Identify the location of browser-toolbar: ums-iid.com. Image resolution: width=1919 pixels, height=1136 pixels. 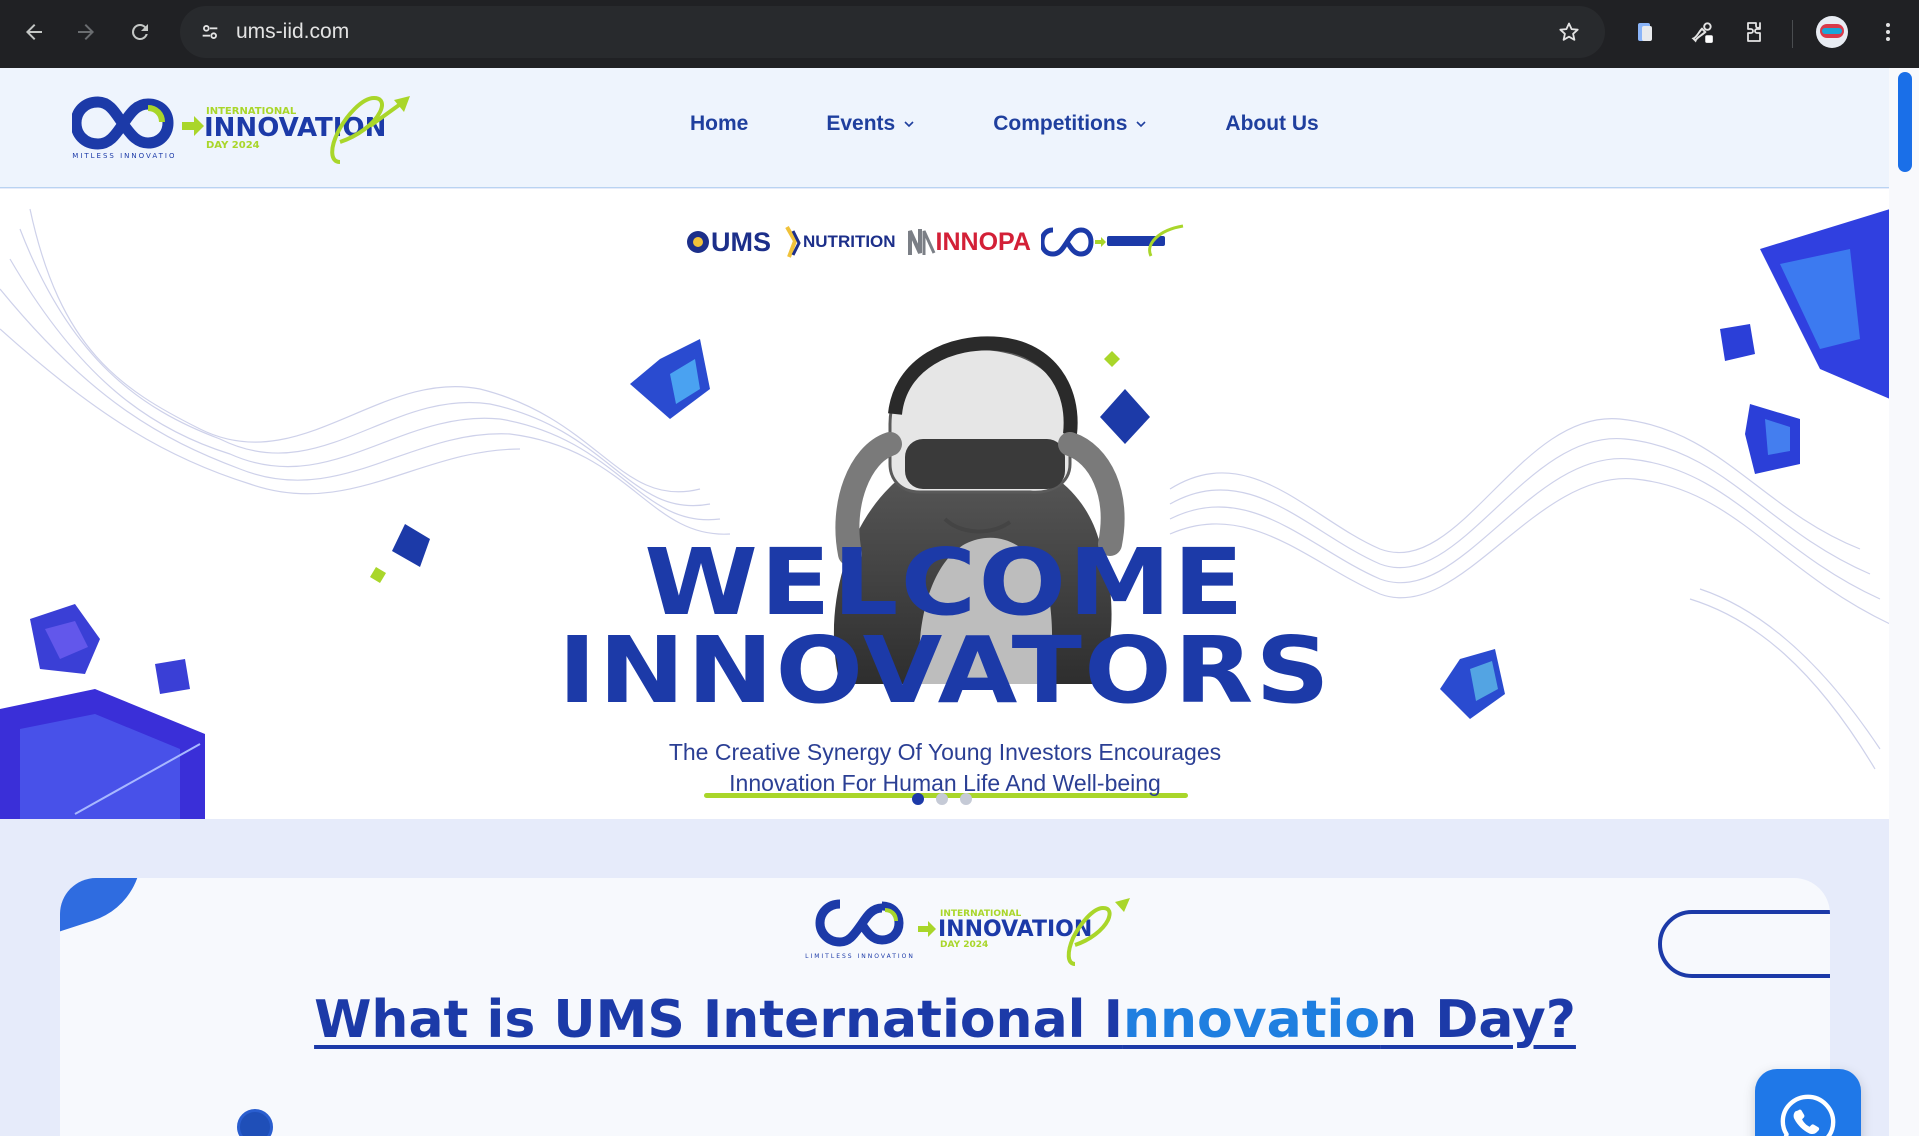
(959, 34).